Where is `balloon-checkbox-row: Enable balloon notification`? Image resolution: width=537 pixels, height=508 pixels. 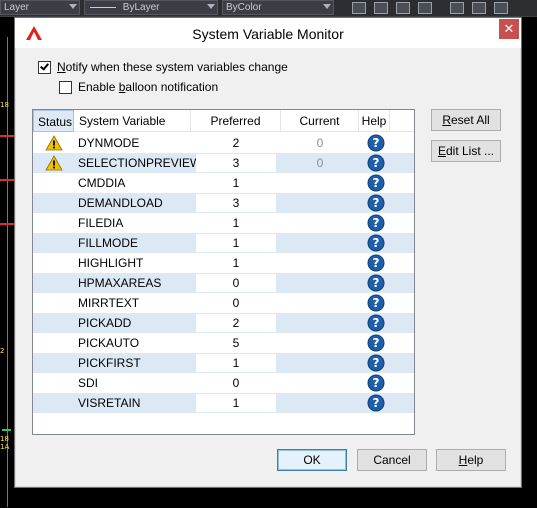 balloon-checkbox-row: Enable balloon notification is located at coordinates (138, 87).